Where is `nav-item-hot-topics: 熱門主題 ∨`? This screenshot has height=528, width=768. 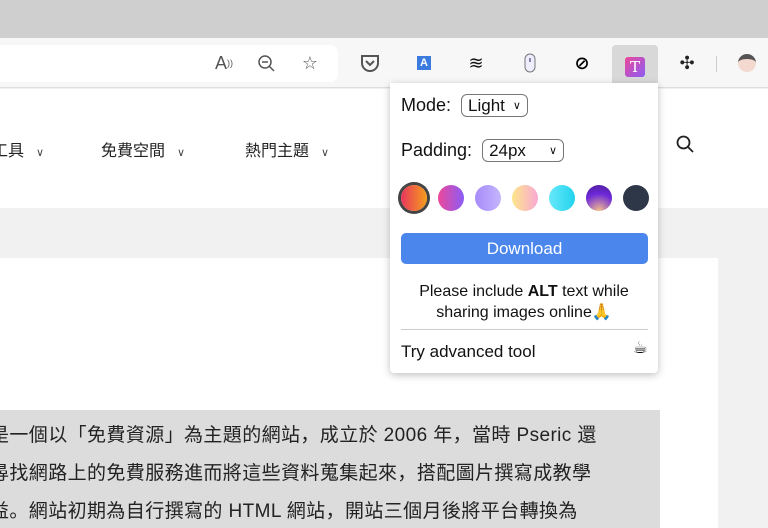 nav-item-hot-topics: 熱門主題 ∨ is located at coordinates (287, 149).